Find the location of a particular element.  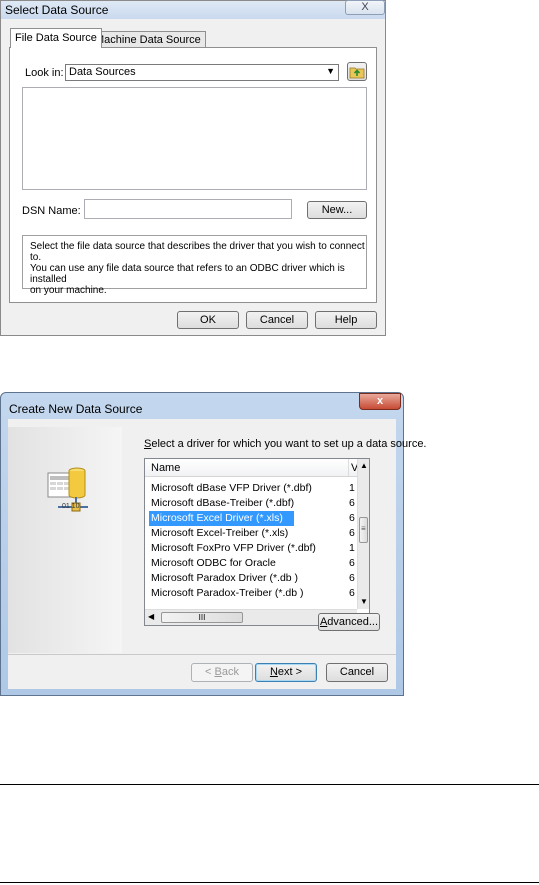

chevron-down-icon: ▼ is located at coordinates (330, 71).